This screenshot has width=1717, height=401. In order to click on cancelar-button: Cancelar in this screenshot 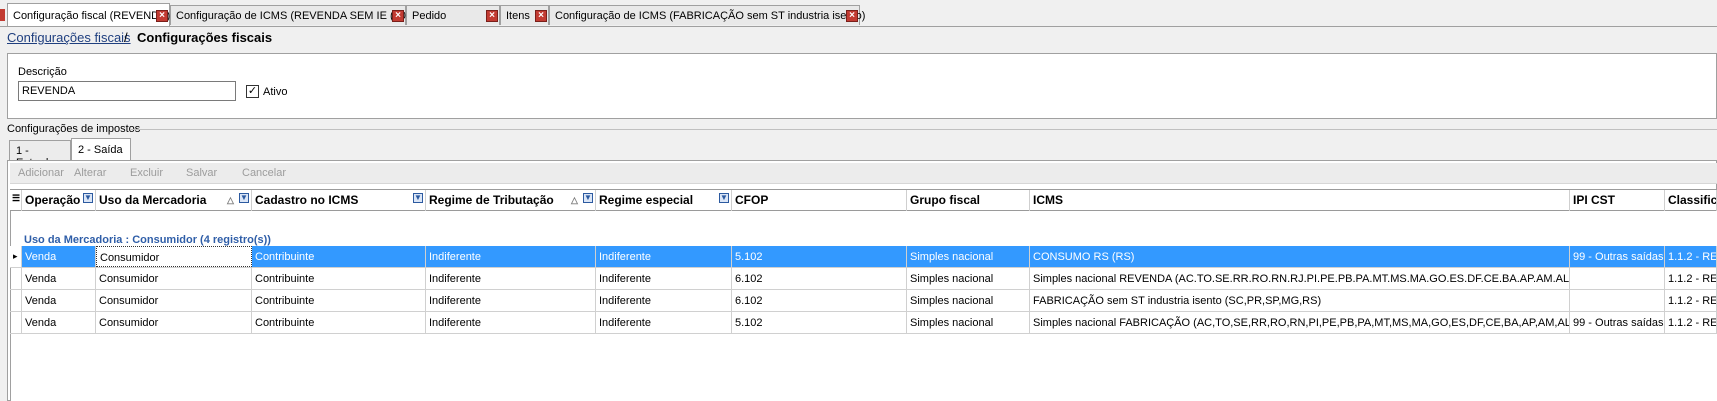, I will do `click(264, 173)`.